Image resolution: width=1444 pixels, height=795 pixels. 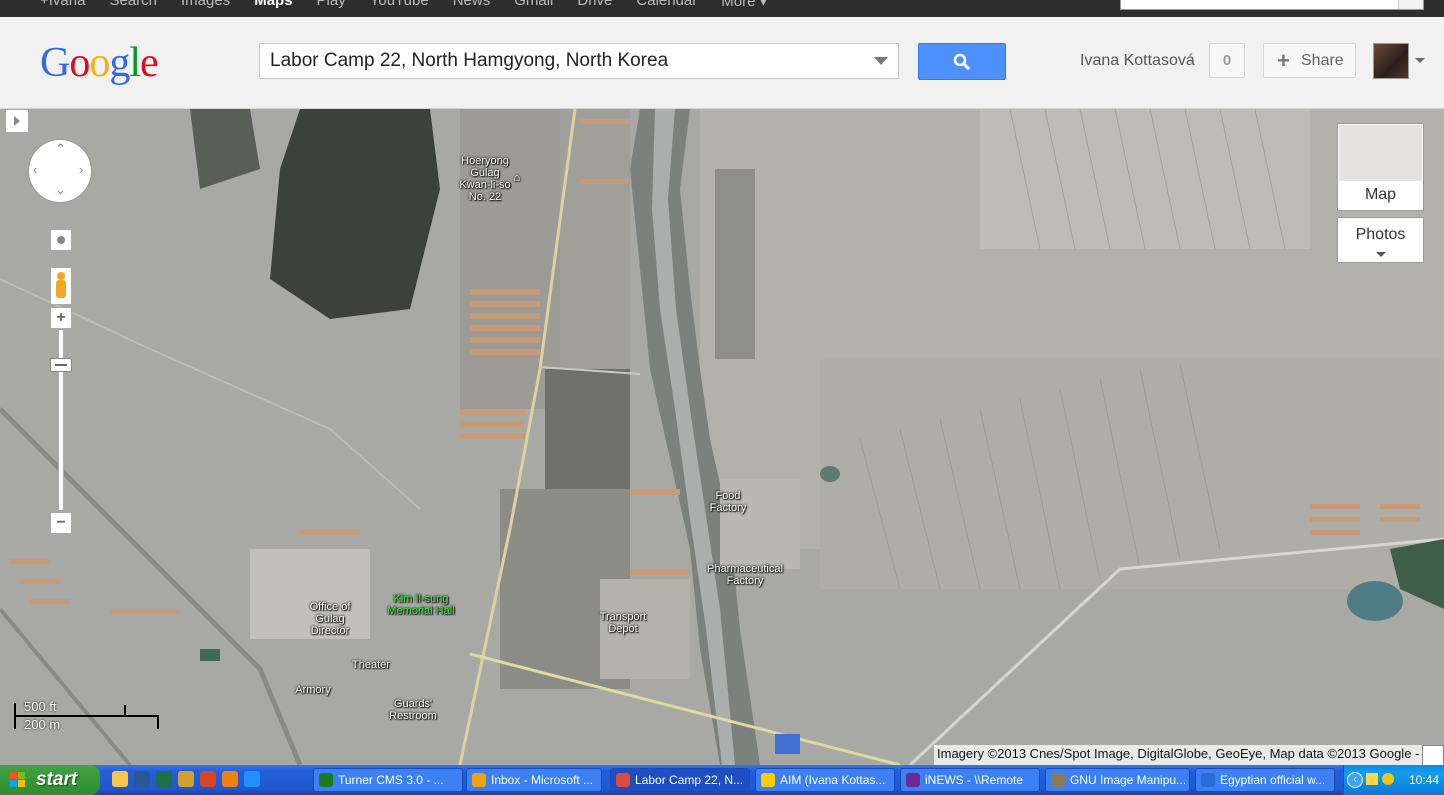 I want to click on tray-expand-icon: ‹, so click(x=1355, y=780).